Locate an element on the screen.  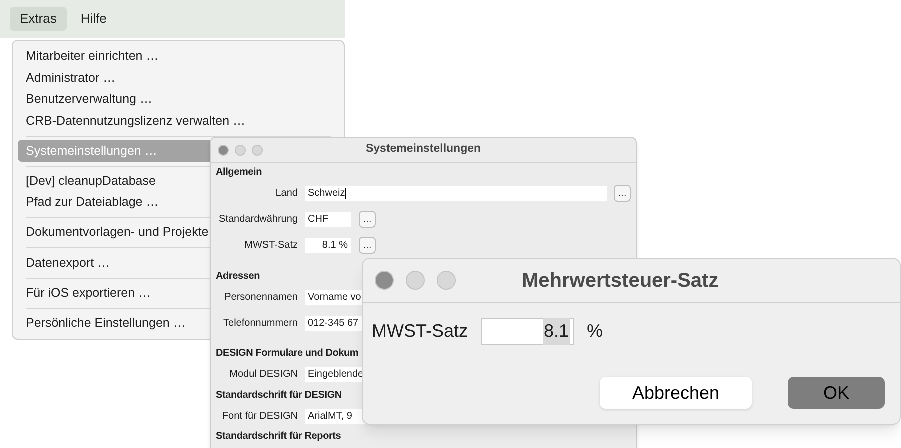
dialog-title: Mehrwertsteuer-Satz is located at coordinates (620, 281).